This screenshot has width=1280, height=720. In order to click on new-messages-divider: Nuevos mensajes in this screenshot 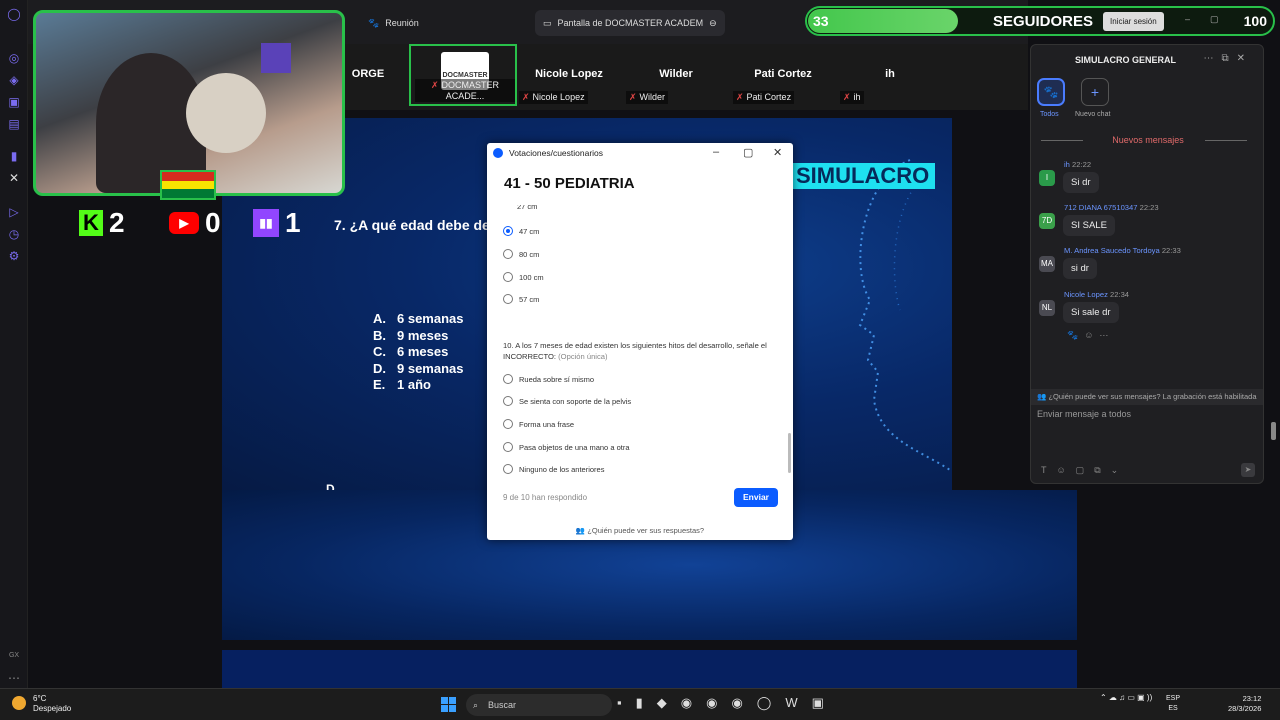, I will do `click(1148, 140)`.